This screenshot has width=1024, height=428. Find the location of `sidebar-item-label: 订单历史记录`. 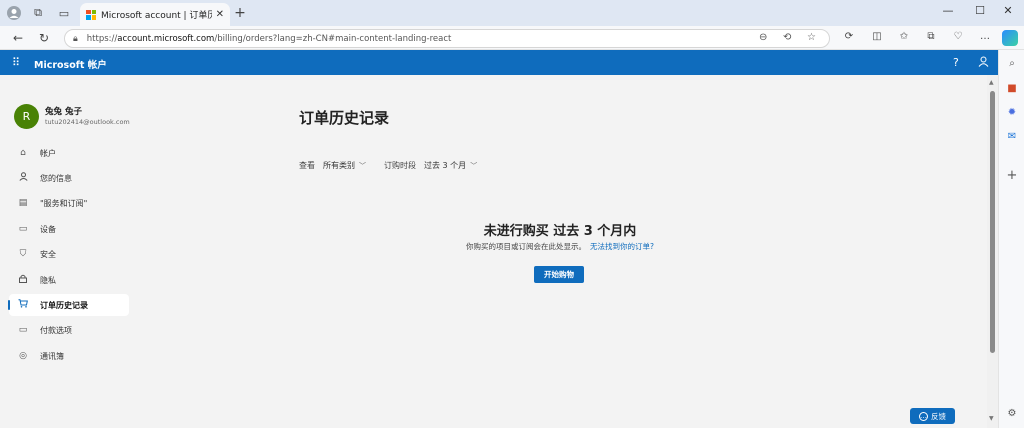

sidebar-item-label: 订单历史记录 is located at coordinates (64, 305).